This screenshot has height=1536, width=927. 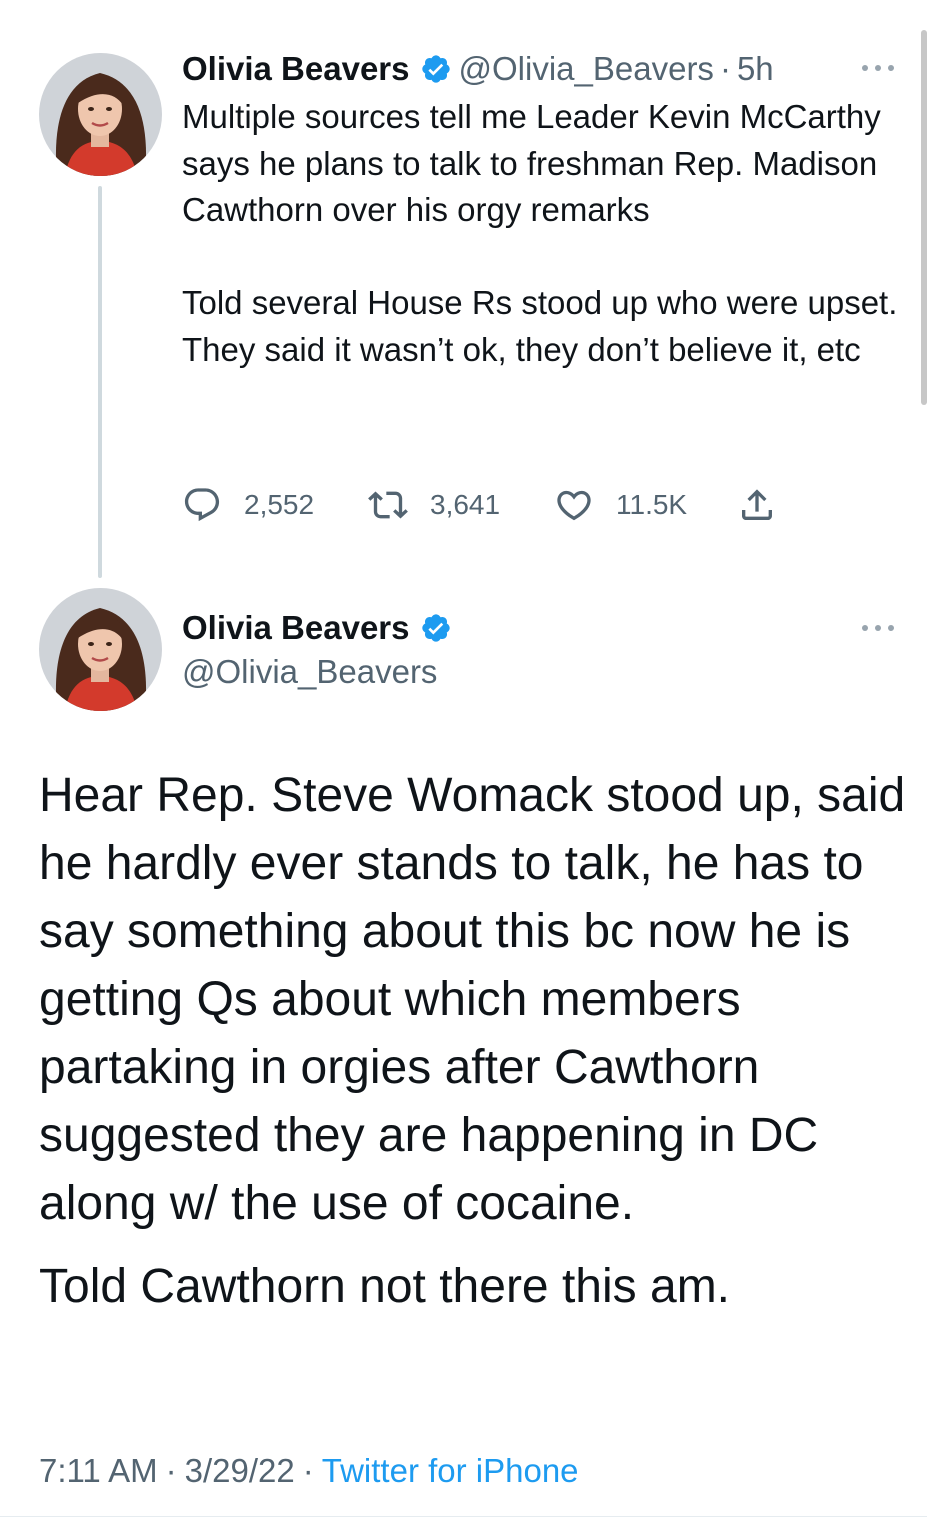 I want to click on tweet-paragraph: Told Cawthorn not there this am., so click(x=385, y=1286).